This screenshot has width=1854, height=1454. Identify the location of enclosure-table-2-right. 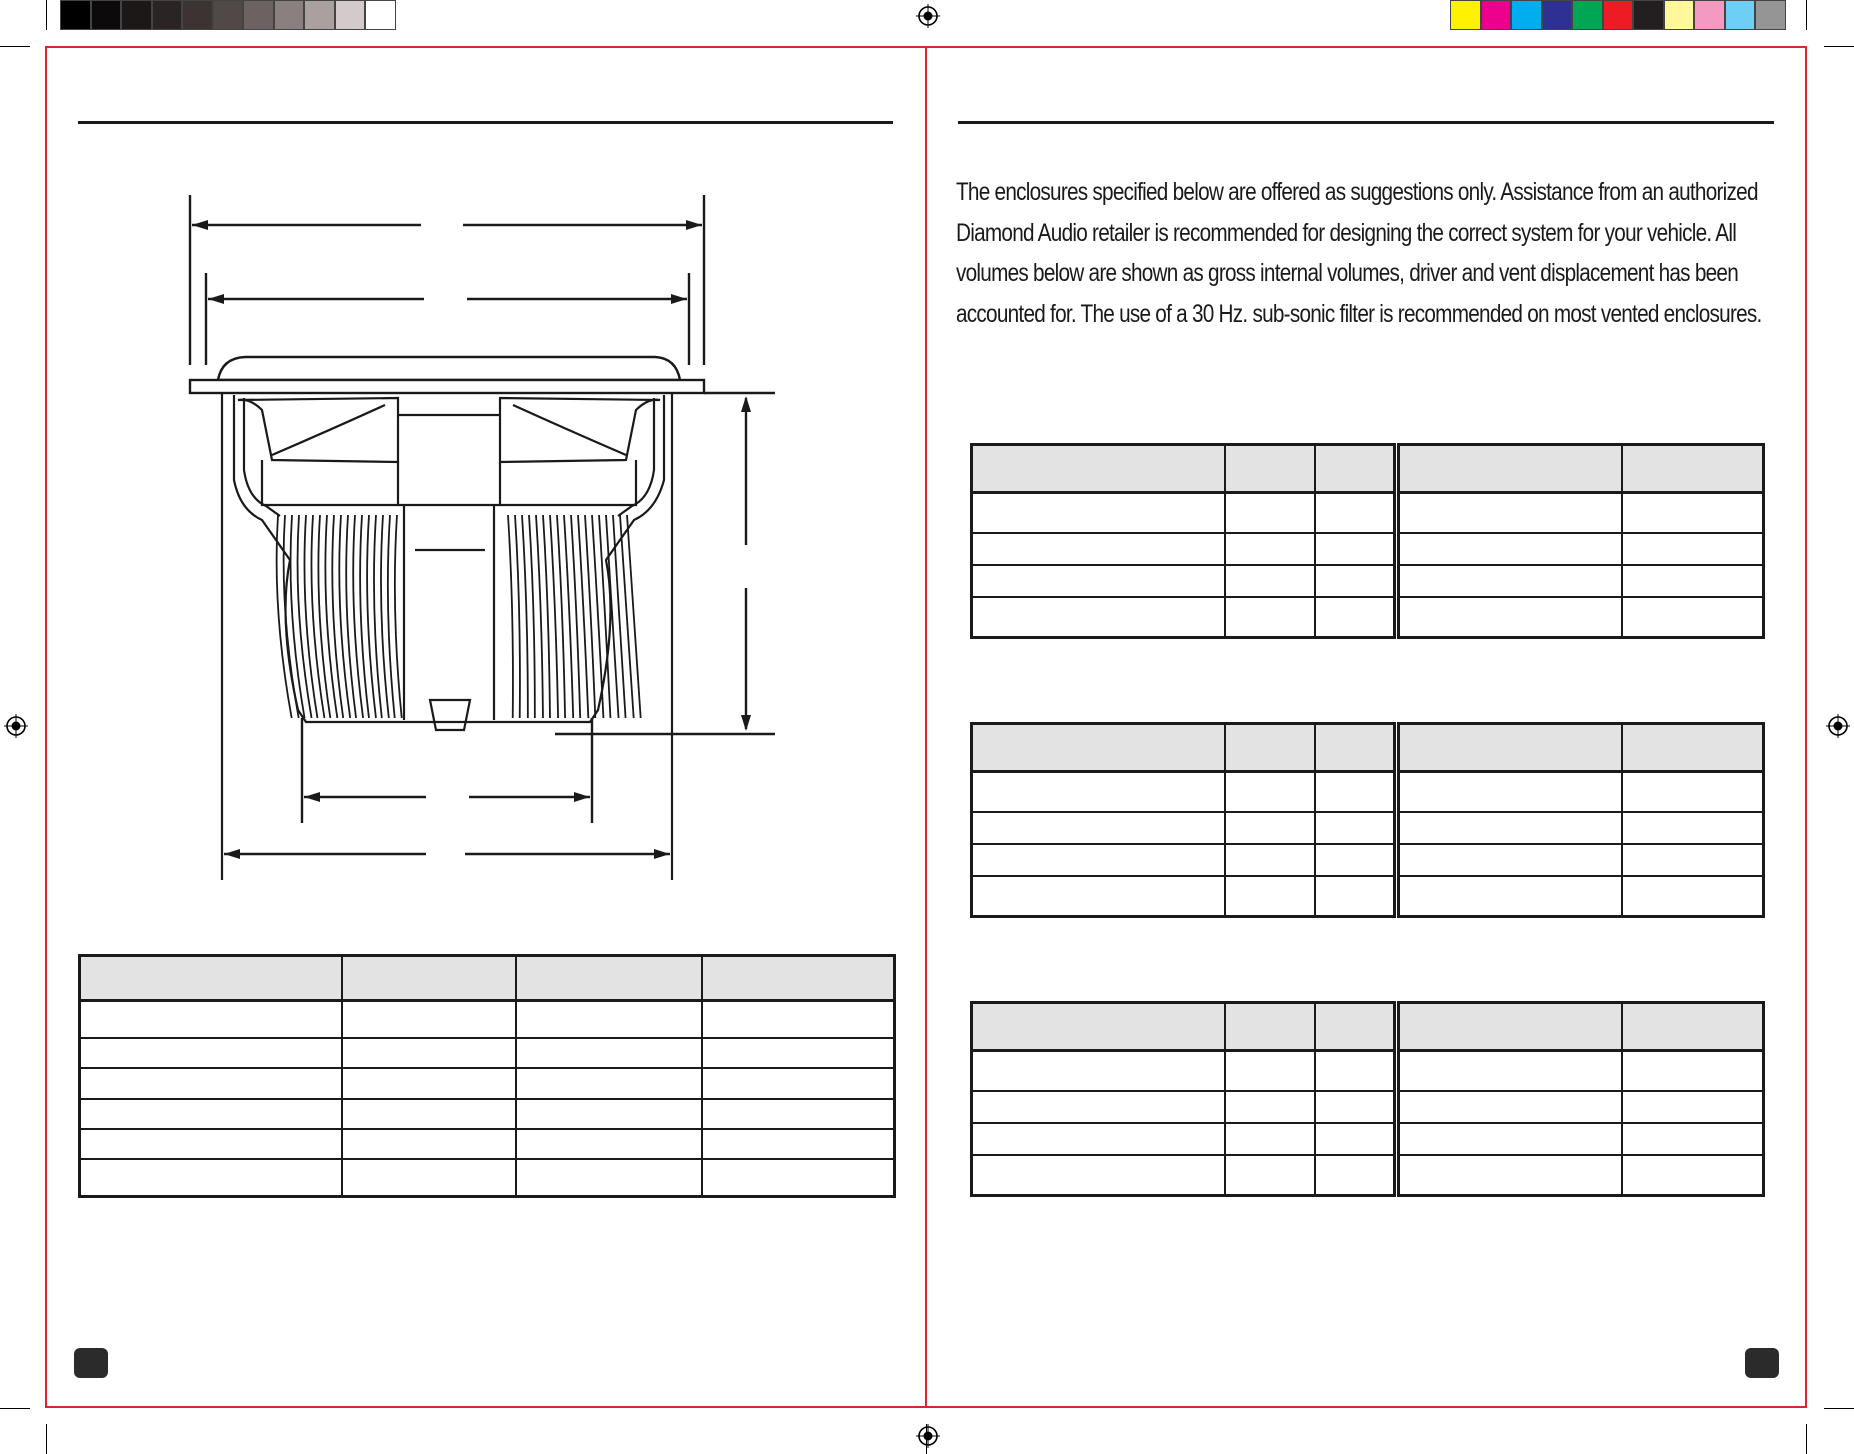
(1581, 820).